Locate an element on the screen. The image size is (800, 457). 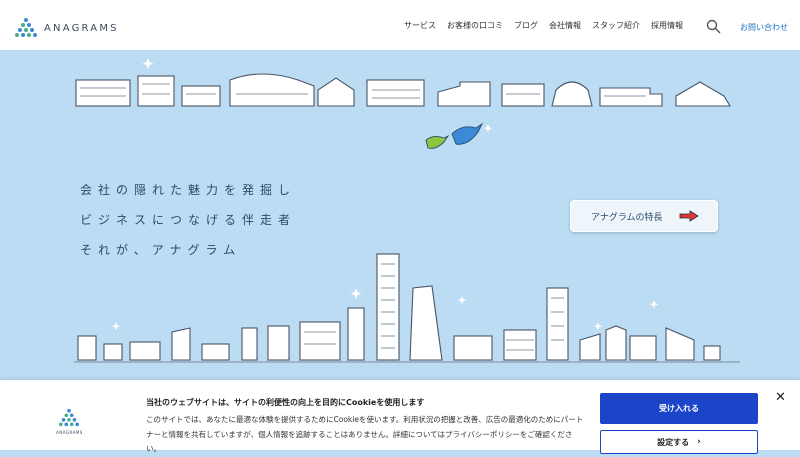
contact-link: お問い合わせ is located at coordinates (764, 27).